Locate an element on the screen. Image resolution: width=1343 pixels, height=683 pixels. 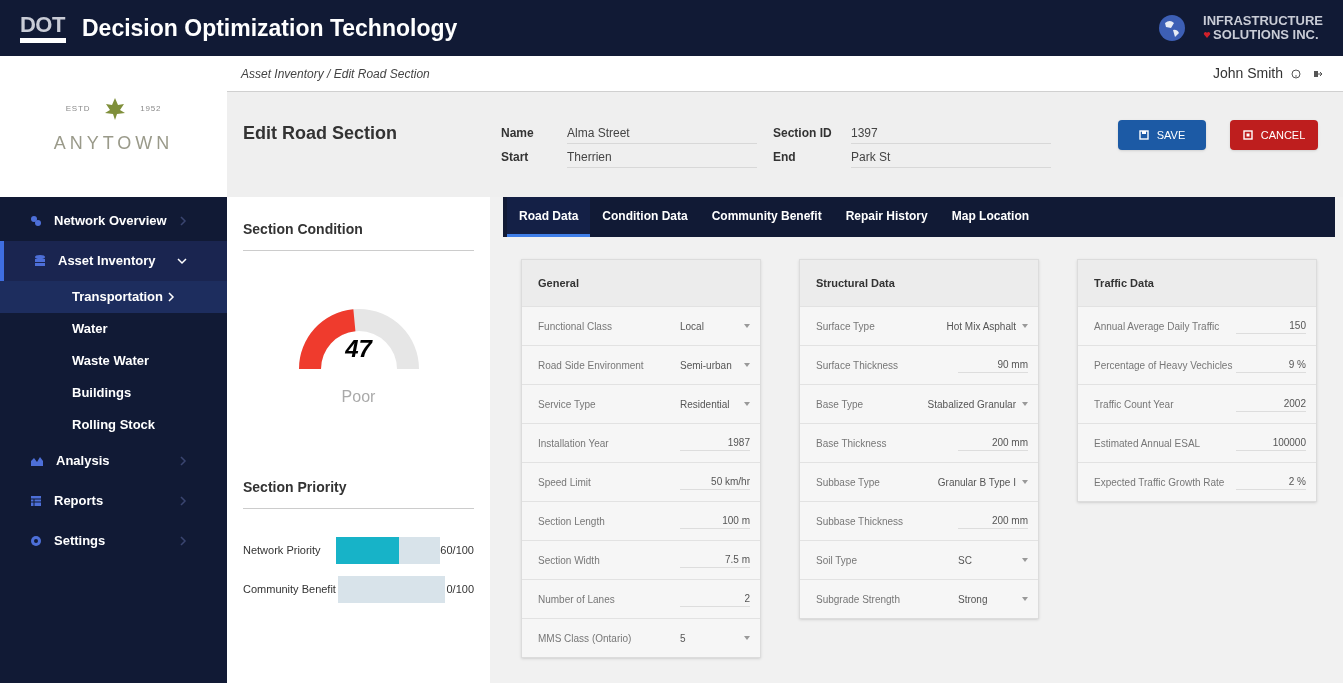
chevron-down-icon is located at coordinates (182, 261).